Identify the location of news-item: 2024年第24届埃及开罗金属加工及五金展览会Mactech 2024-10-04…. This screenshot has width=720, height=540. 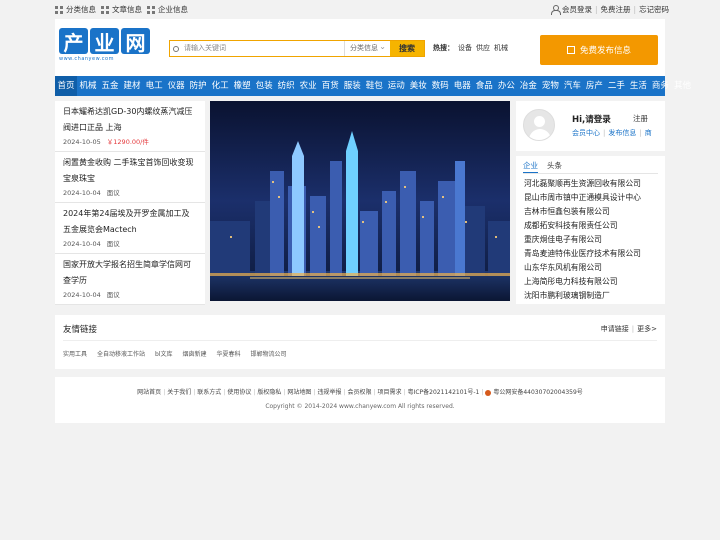
(130, 228).